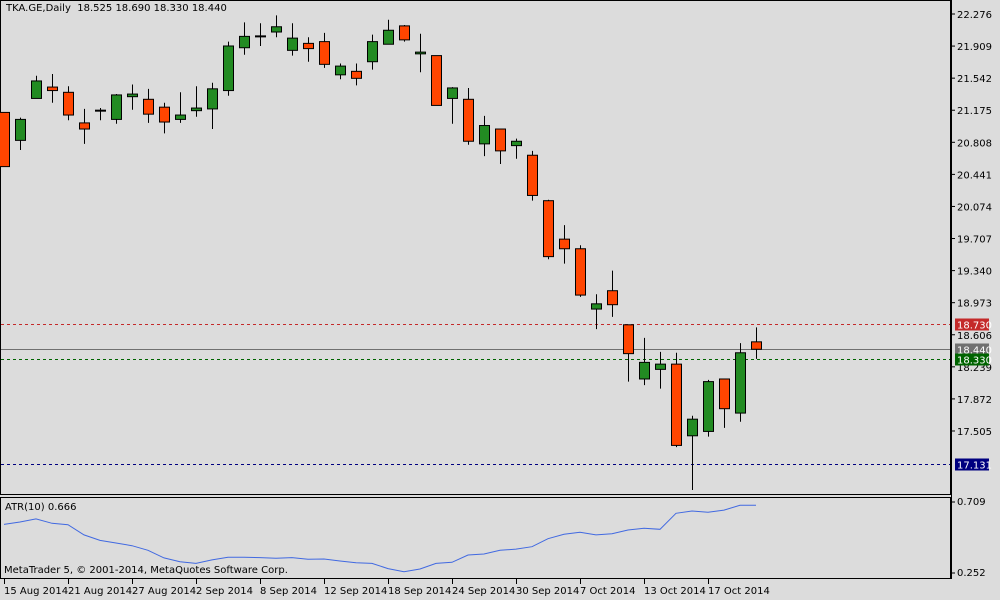 The image size is (1000, 600). What do you see at coordinates (974, 361) in the screenshot?
I see `bid-price-label: 18.330` at bounding box center [974, 361].